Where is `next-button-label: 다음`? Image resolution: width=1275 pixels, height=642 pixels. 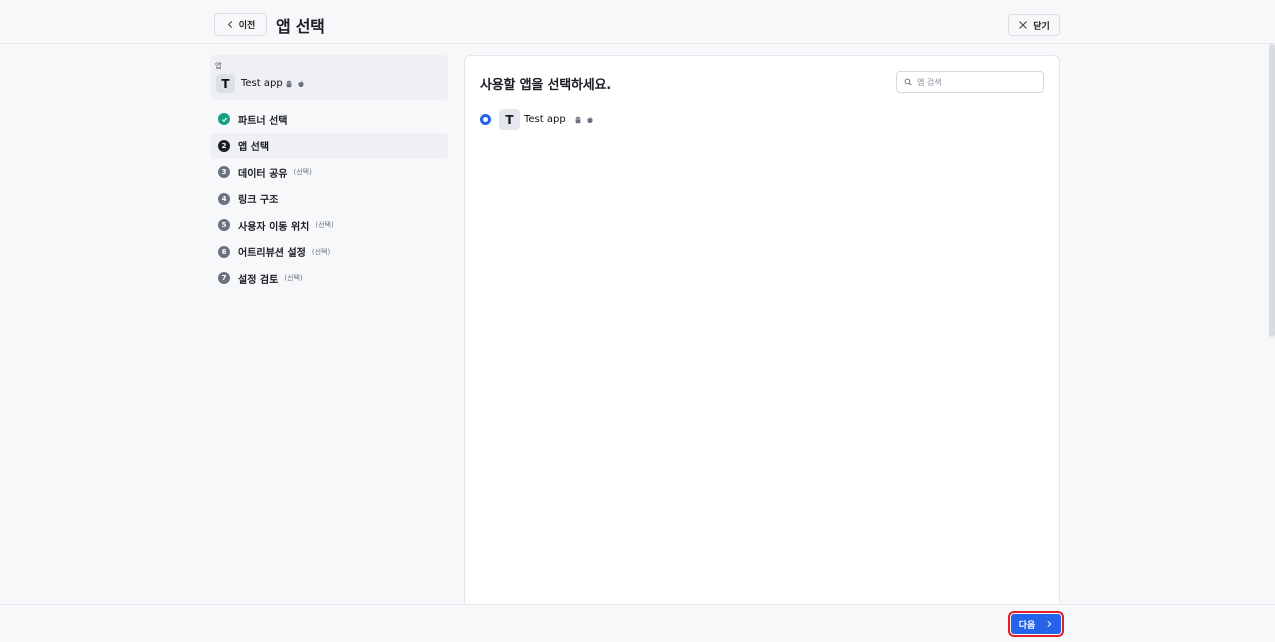 next-button-label: 다음 is located at coordinates (1027, 625).